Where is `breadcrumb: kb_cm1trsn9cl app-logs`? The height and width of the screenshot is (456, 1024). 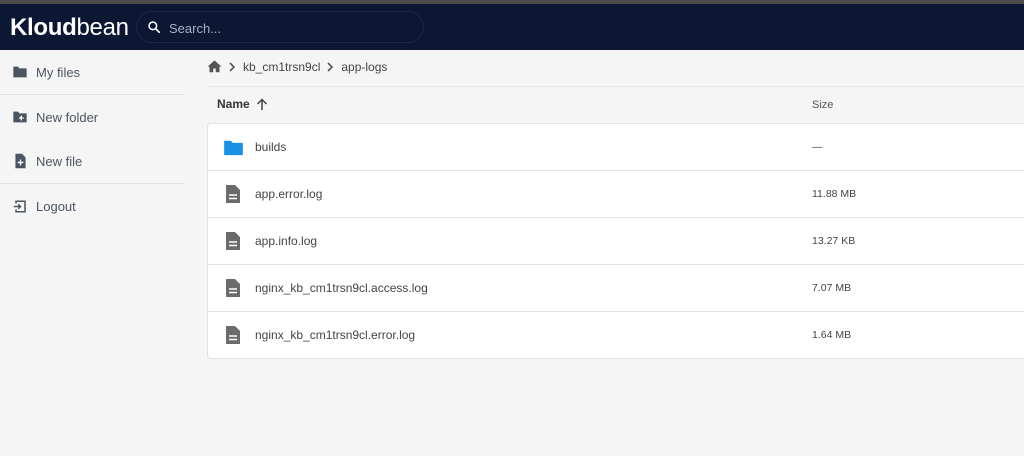
breadcrumb: kb_cm1trsn9cl app-logs is located at coordinates (297, 67).